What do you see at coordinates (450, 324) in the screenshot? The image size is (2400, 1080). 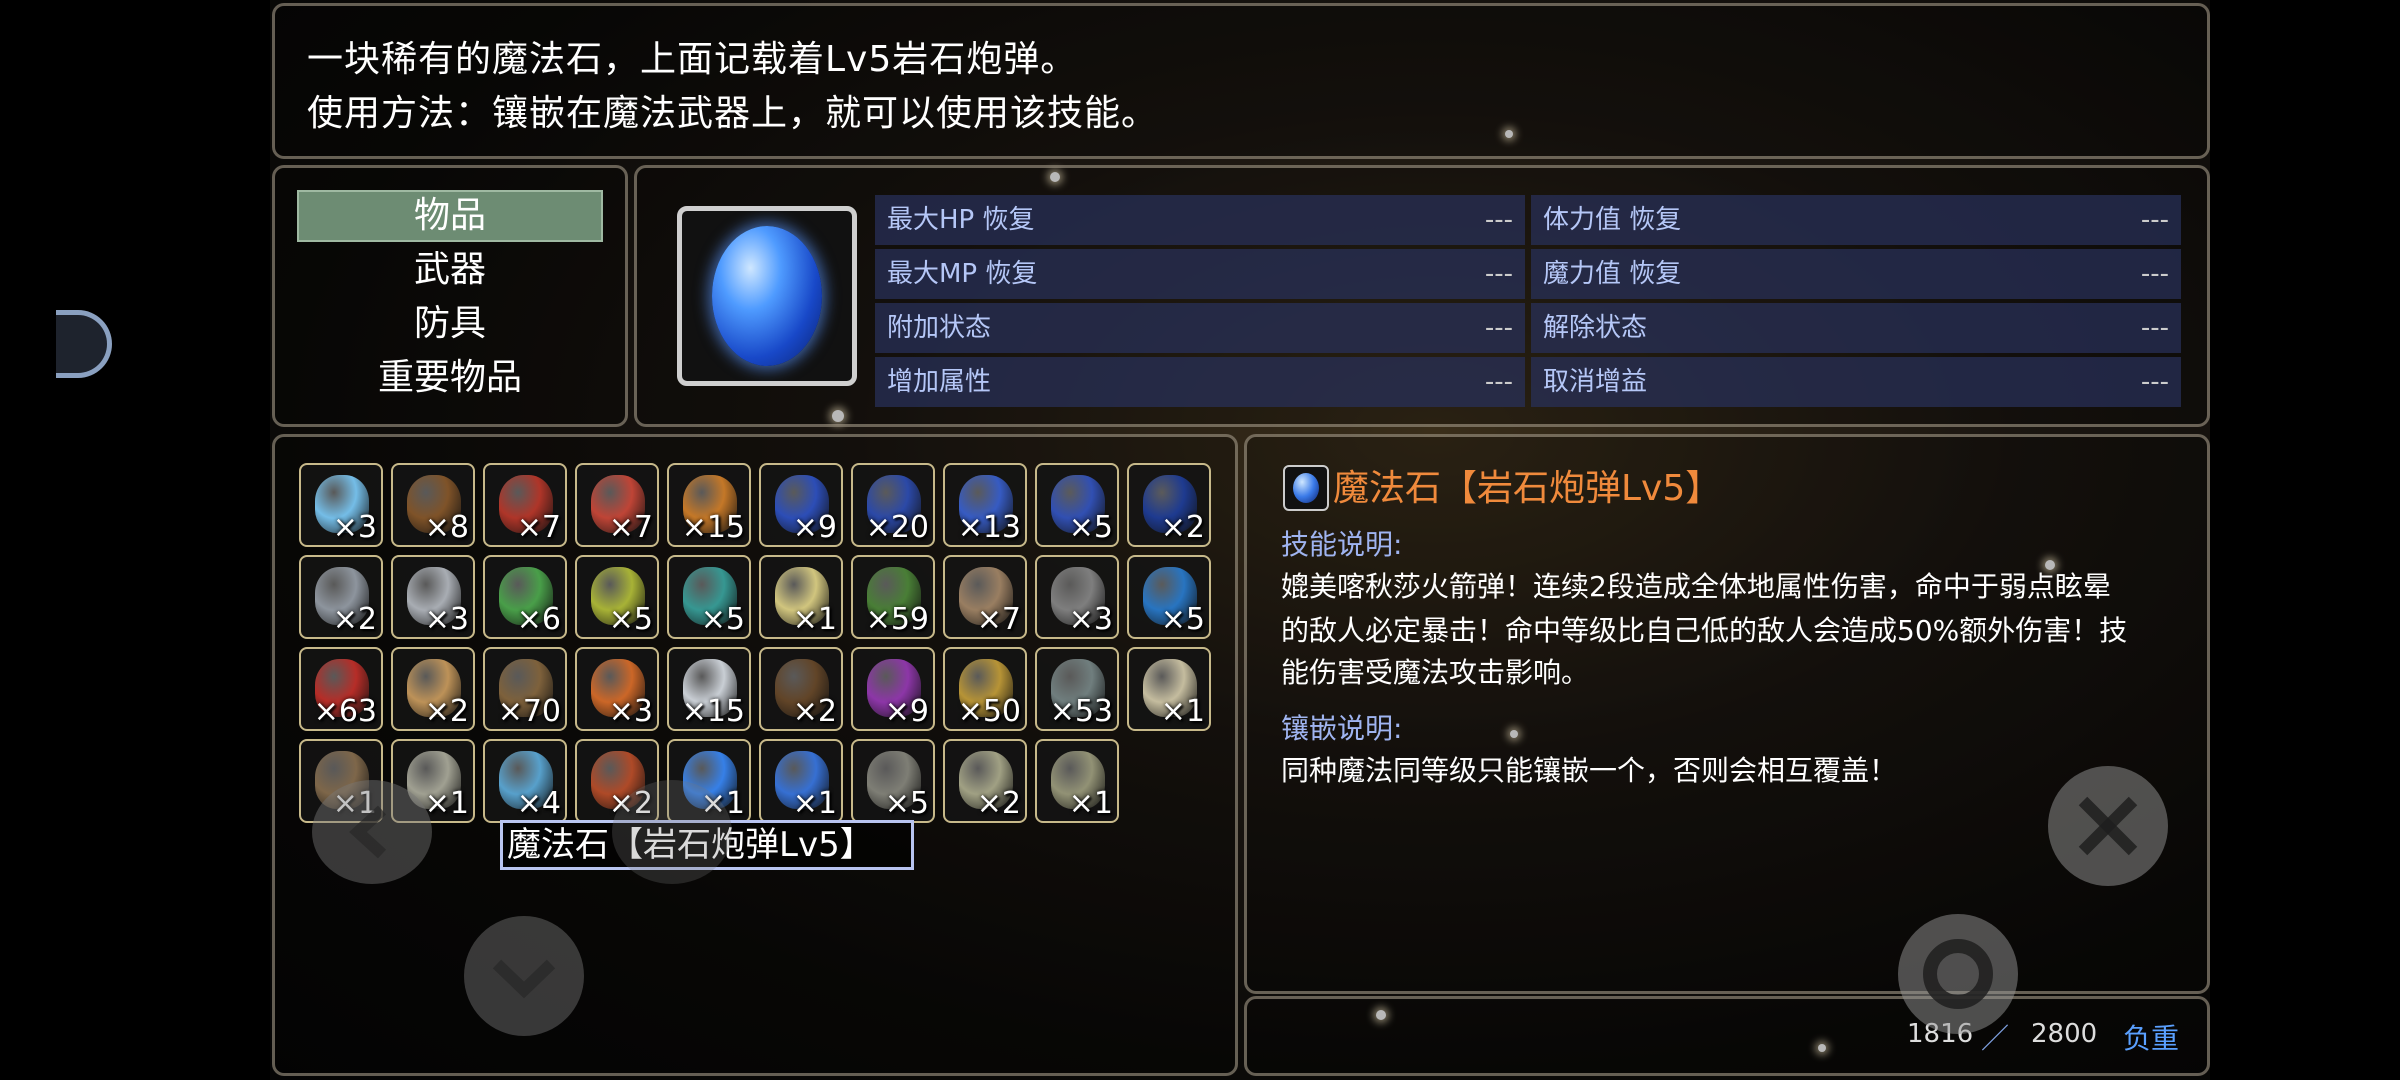 I see `category-armor: 防具` at bounding box center [450, 324].